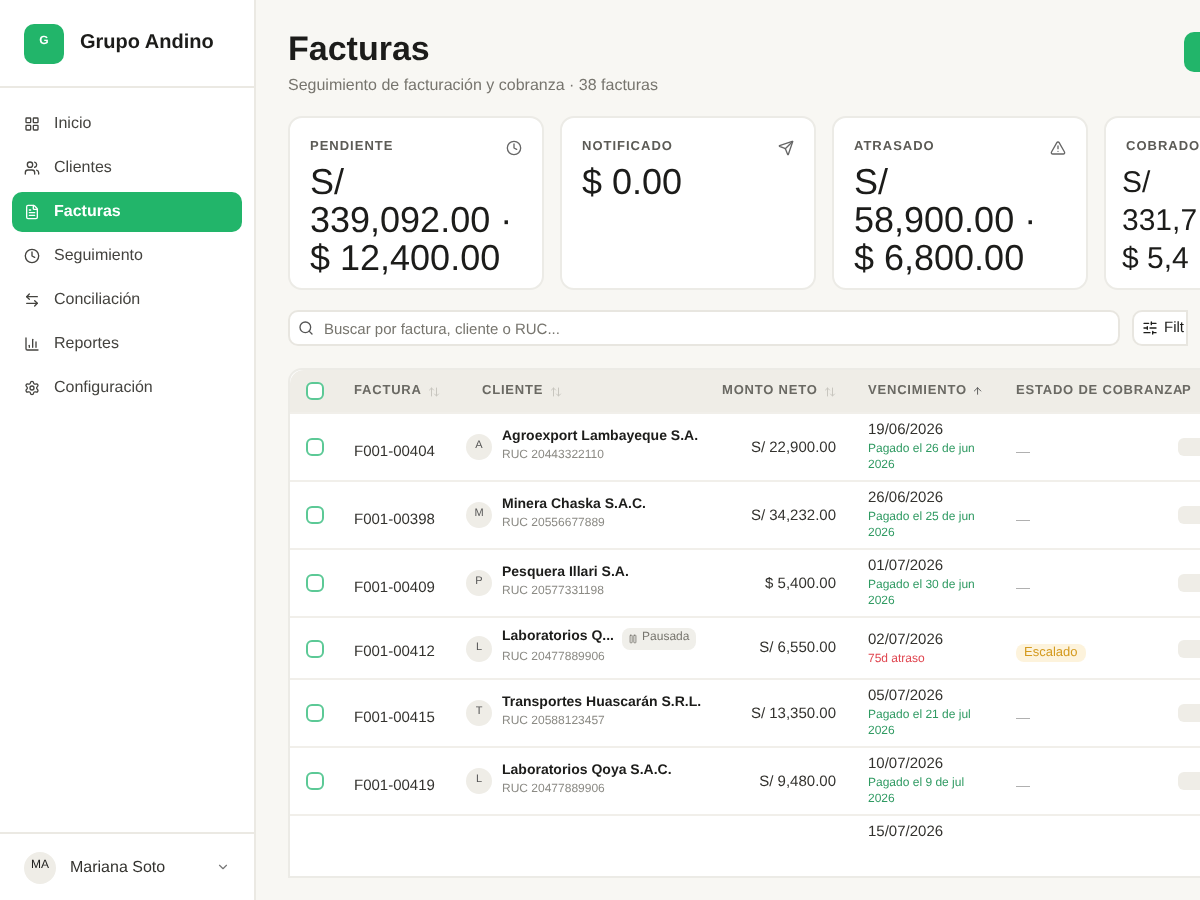 This screenshot has width=1200, height=900. Describe the element at coordinates (127, 168) in the screenshot. I see `nav-item: Clientes` at that location.